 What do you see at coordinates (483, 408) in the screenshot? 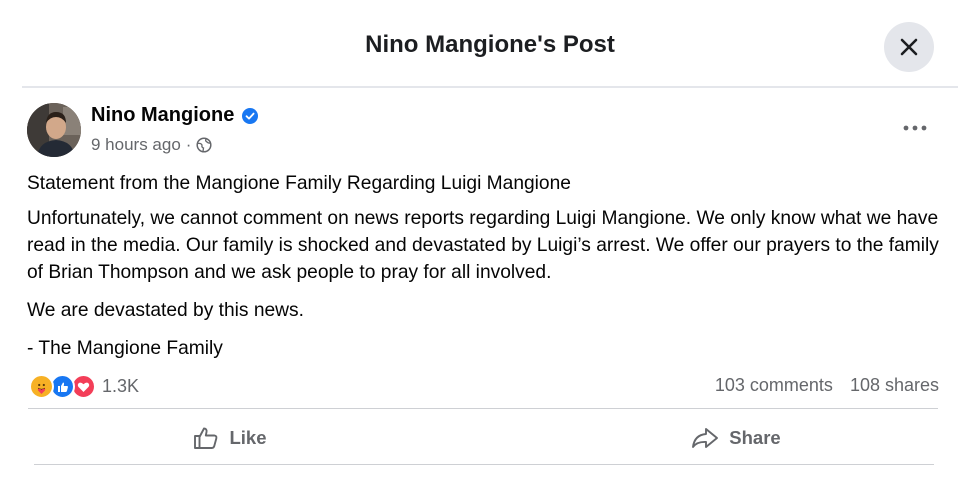
I see `actions-divider-top` at bounding box center [483, 408].